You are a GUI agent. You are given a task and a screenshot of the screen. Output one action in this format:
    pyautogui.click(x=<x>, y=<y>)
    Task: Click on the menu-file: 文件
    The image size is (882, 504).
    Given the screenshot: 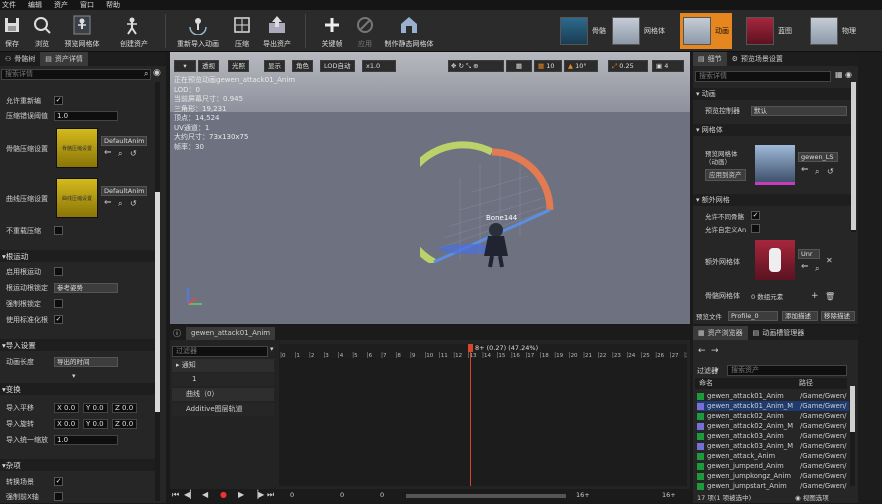 What is the action you would take?
    pyautogui.click(x=9, y=5)
    